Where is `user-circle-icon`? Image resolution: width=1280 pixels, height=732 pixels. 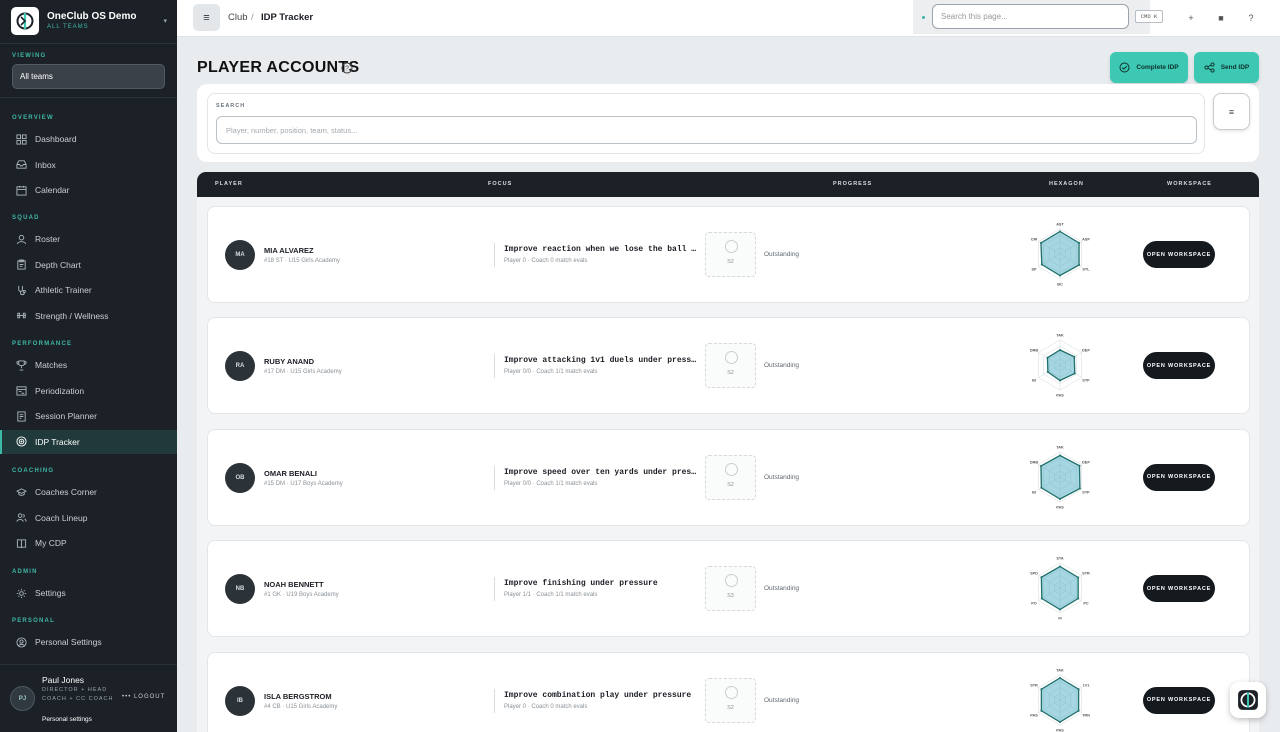 user-circle-icon is located at coordinates (21, 642).